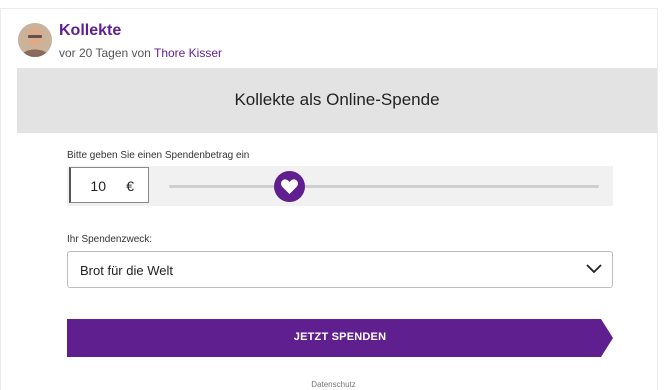 The image size is (667, 390). I want to click on amount-slider-thumb, so click(289, 186).